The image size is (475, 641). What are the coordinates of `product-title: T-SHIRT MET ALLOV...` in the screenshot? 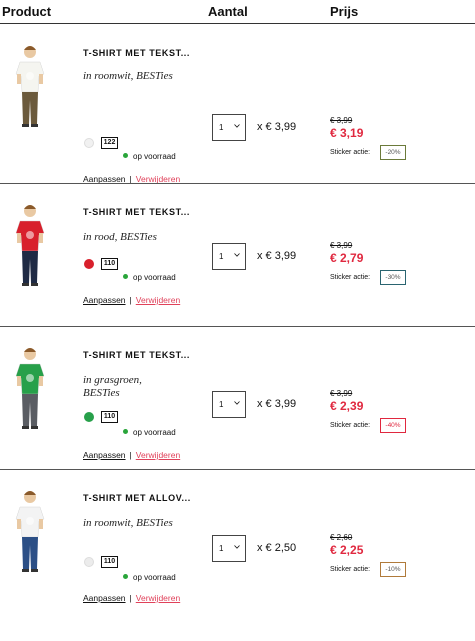 It's located at (137, 498).